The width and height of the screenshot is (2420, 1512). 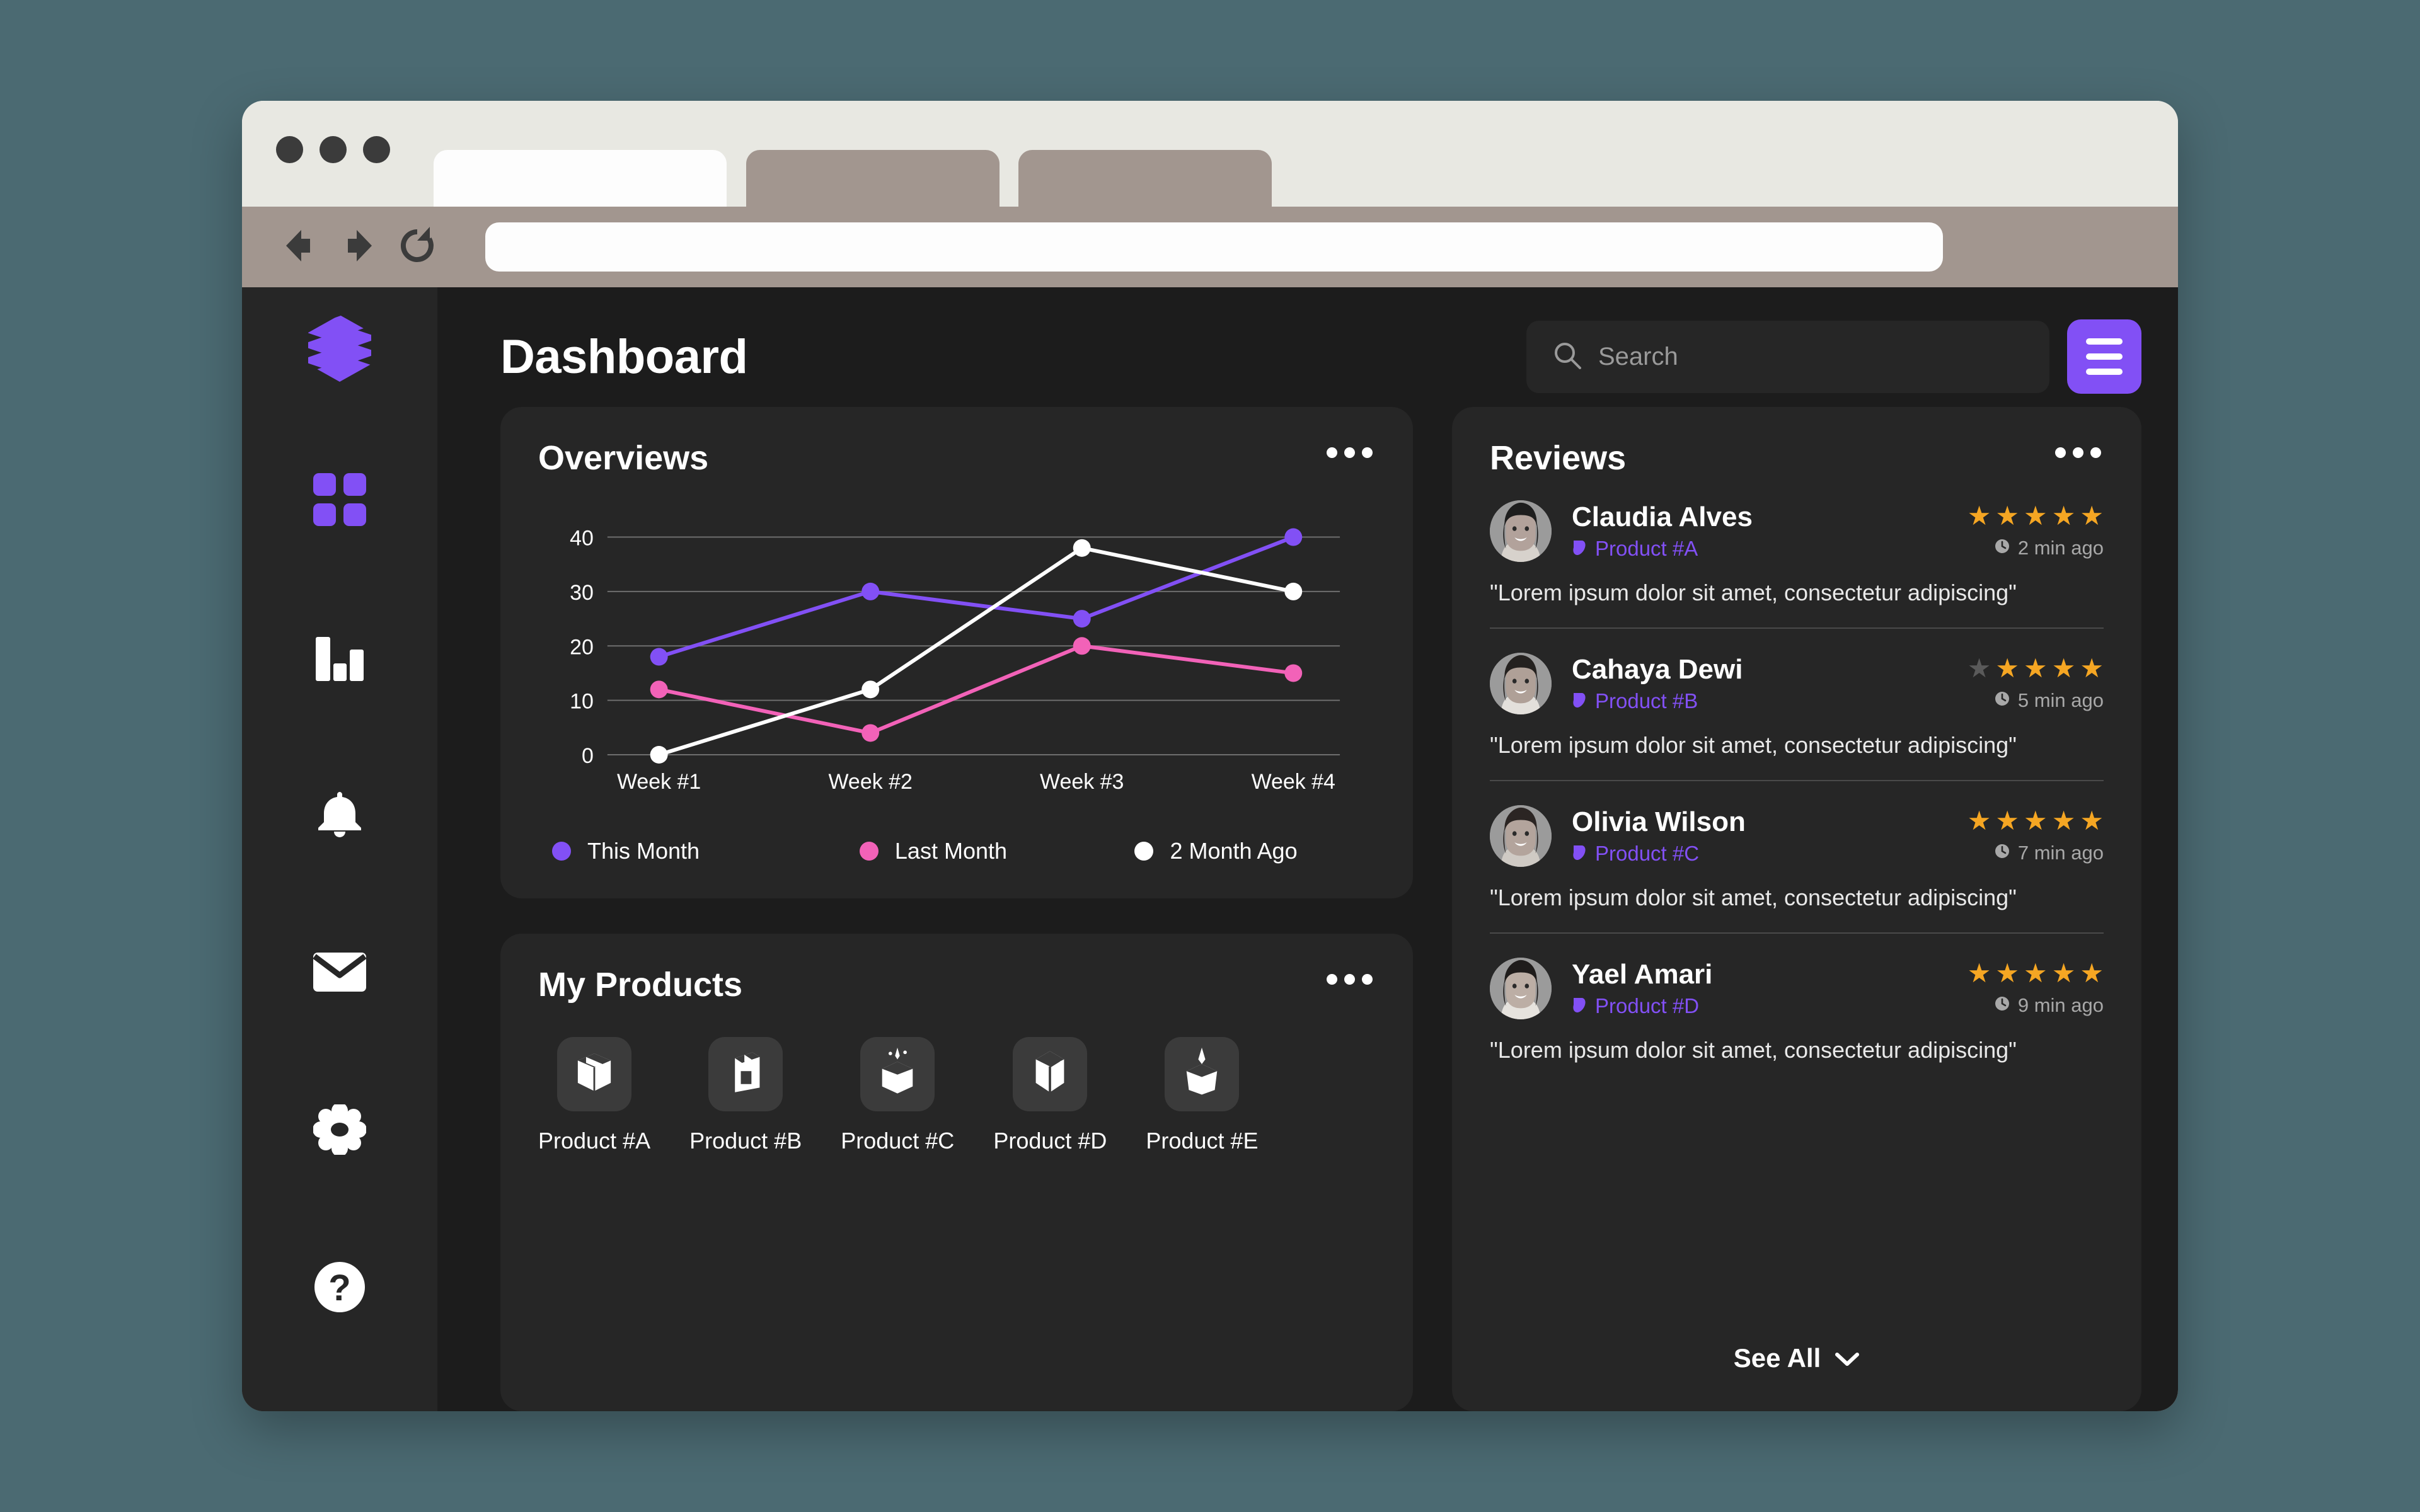 I want to click on sidebar-item-analytics, so click(x=340, y=658).